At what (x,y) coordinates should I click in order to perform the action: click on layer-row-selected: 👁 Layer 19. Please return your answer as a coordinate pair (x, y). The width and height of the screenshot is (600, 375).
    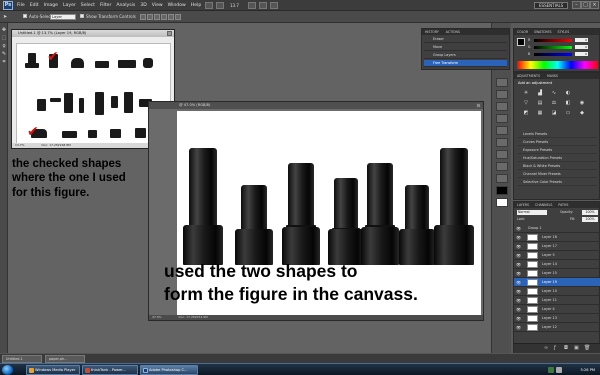
    Looking at the image, I should click on (557, 282).